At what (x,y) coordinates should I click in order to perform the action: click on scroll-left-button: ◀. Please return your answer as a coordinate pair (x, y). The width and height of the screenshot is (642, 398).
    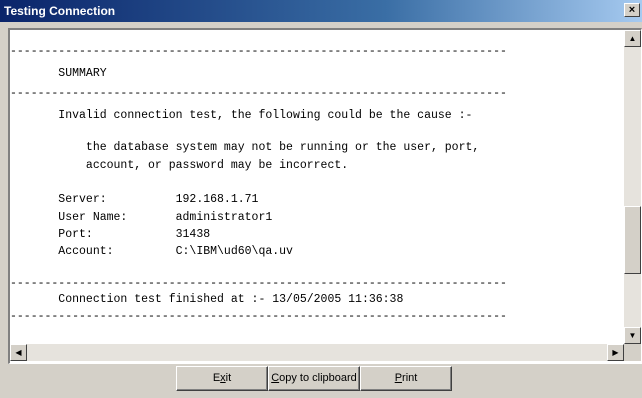
    Looking at the image, I should click on (18, 352).